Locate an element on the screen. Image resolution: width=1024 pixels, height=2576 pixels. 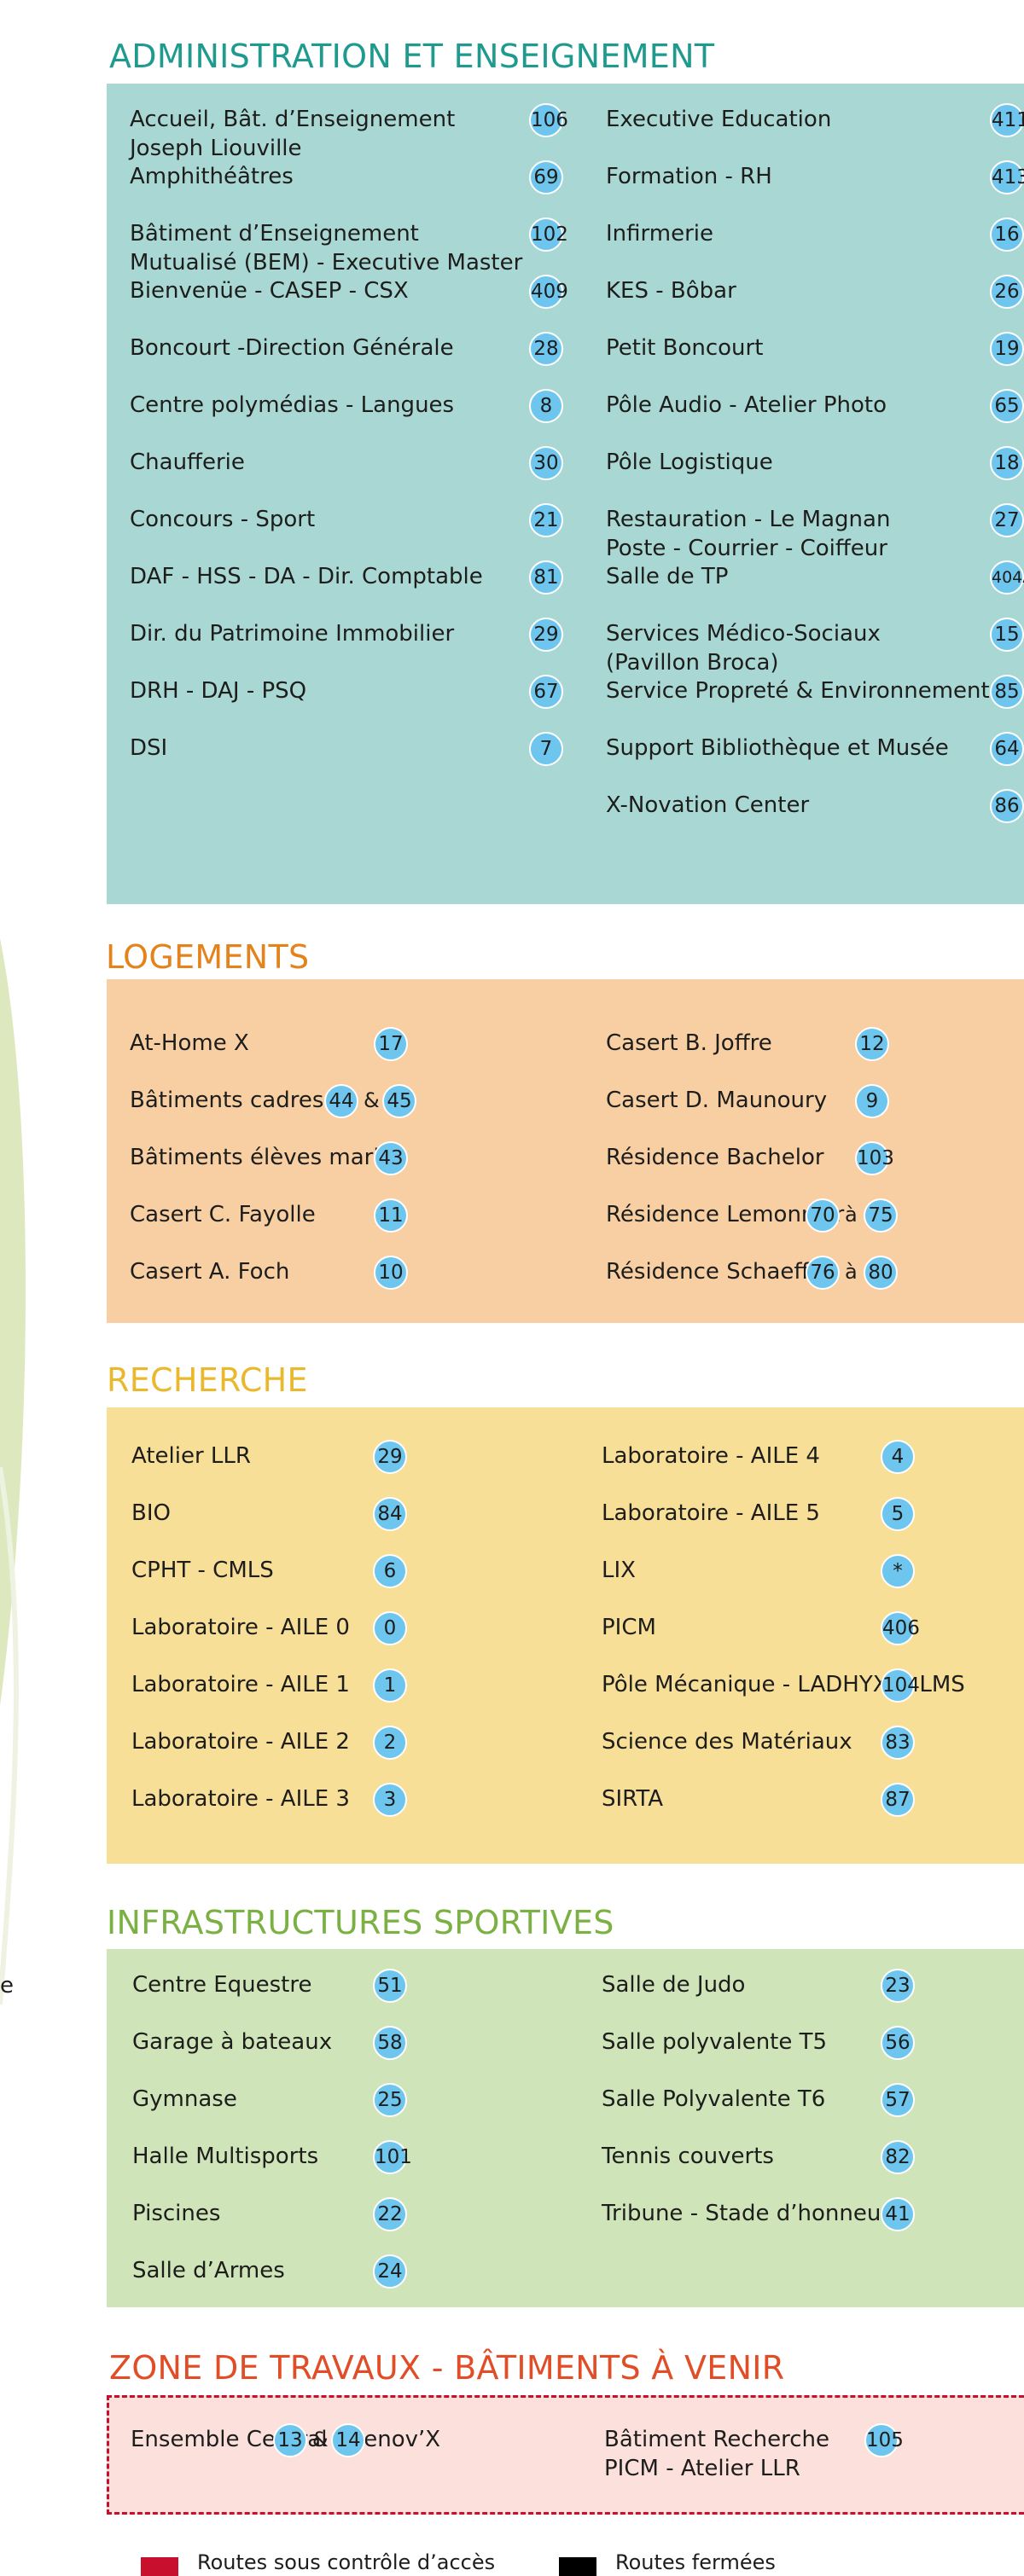
entry-label: Dir. du Patrimoine Immobilier is located at coordinates (292, 634).